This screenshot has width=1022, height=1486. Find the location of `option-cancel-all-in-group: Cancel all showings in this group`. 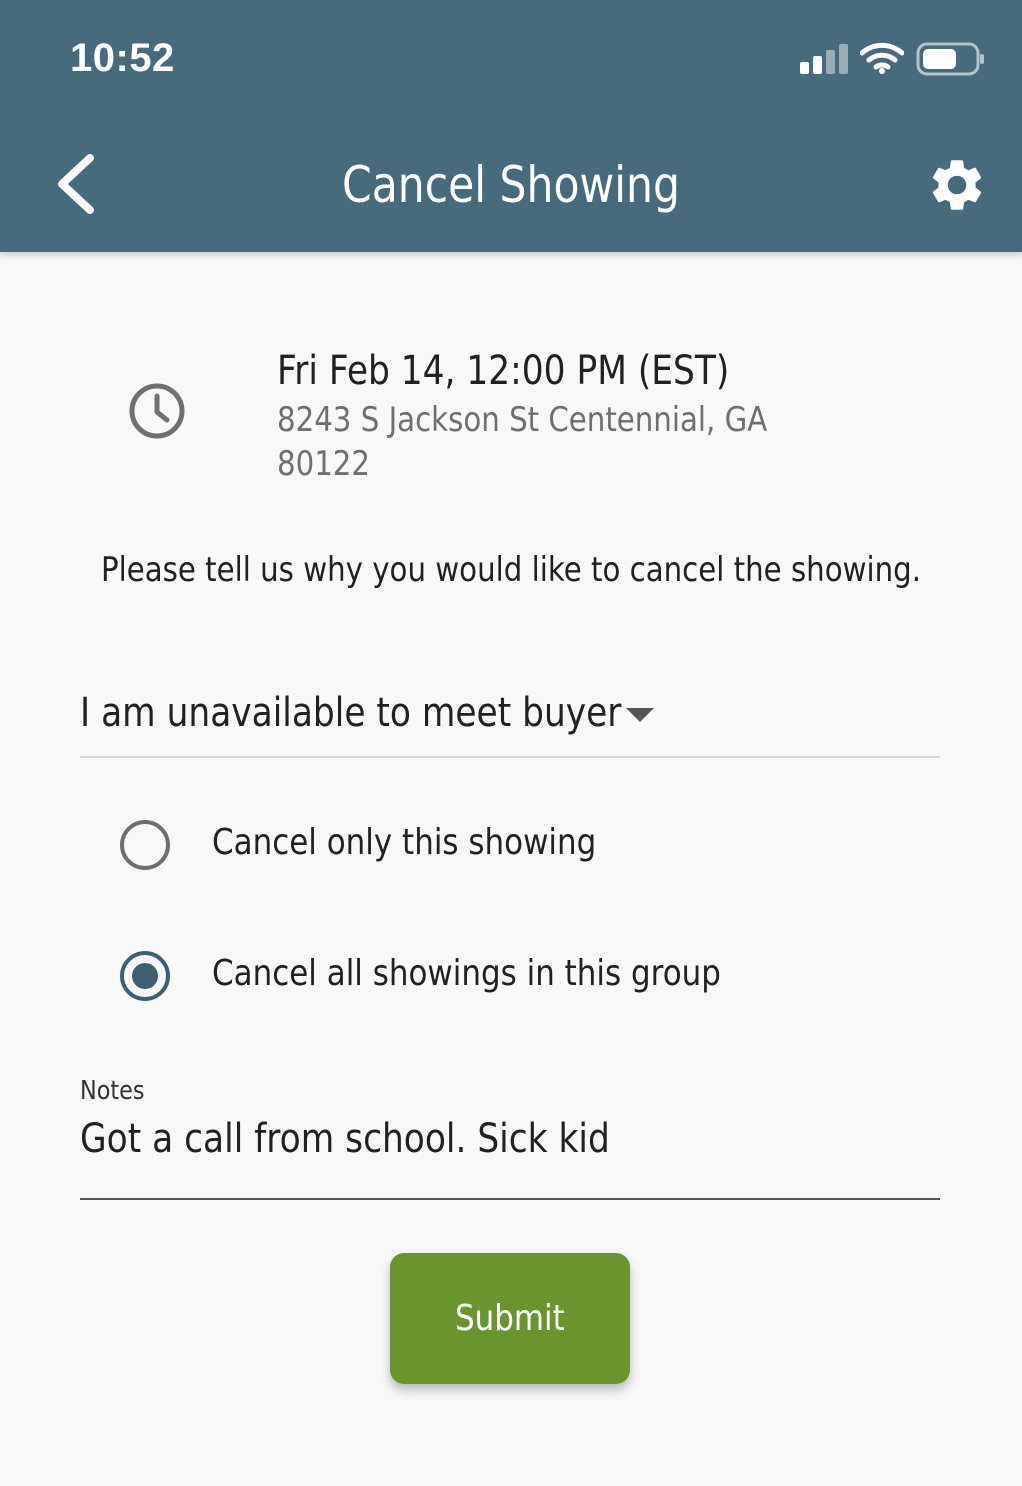

option-cancel-all-in-group: Cancel all showings in this group is located at coordinates (470, 981).